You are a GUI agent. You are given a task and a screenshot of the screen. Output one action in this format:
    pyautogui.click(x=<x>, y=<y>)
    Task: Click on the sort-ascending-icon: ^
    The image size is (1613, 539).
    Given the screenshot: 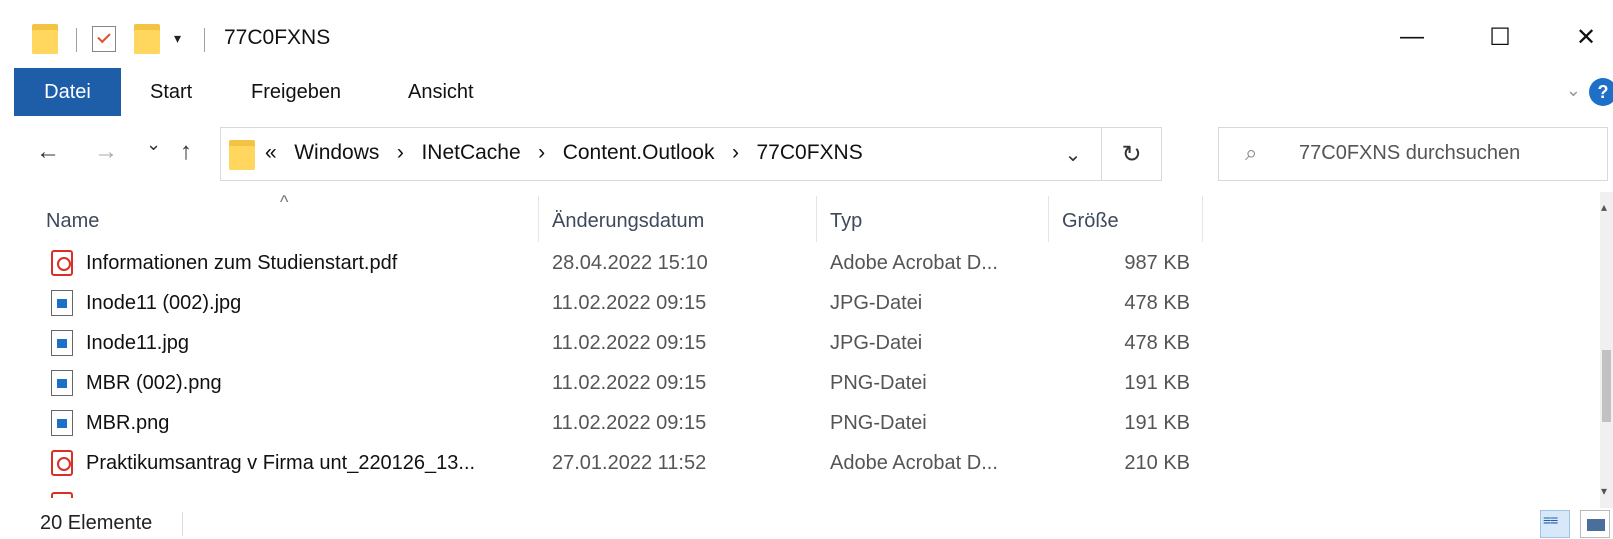 What is the action you would take?
    pyautogui.click(x=284, y=202)
    